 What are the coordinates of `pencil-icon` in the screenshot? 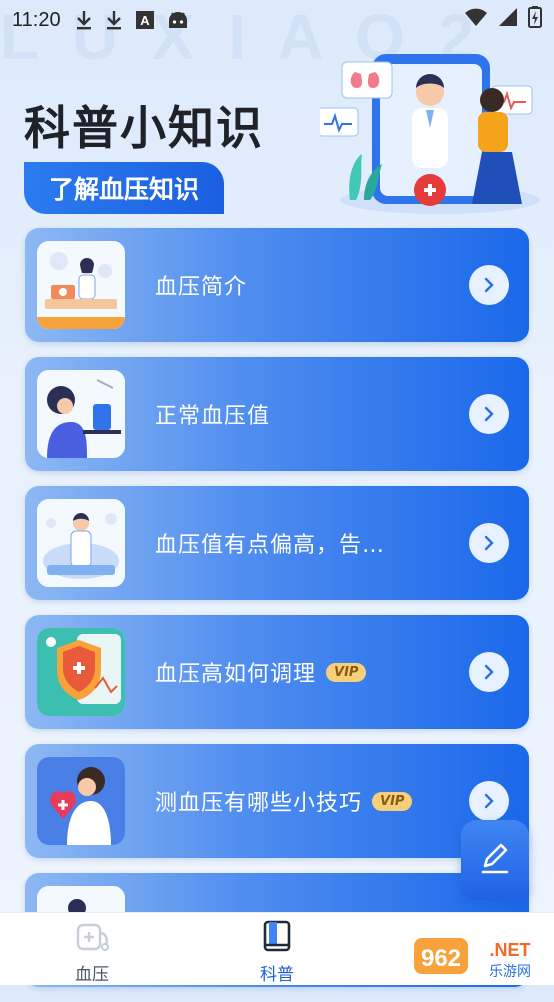 It's located at (495, 860).